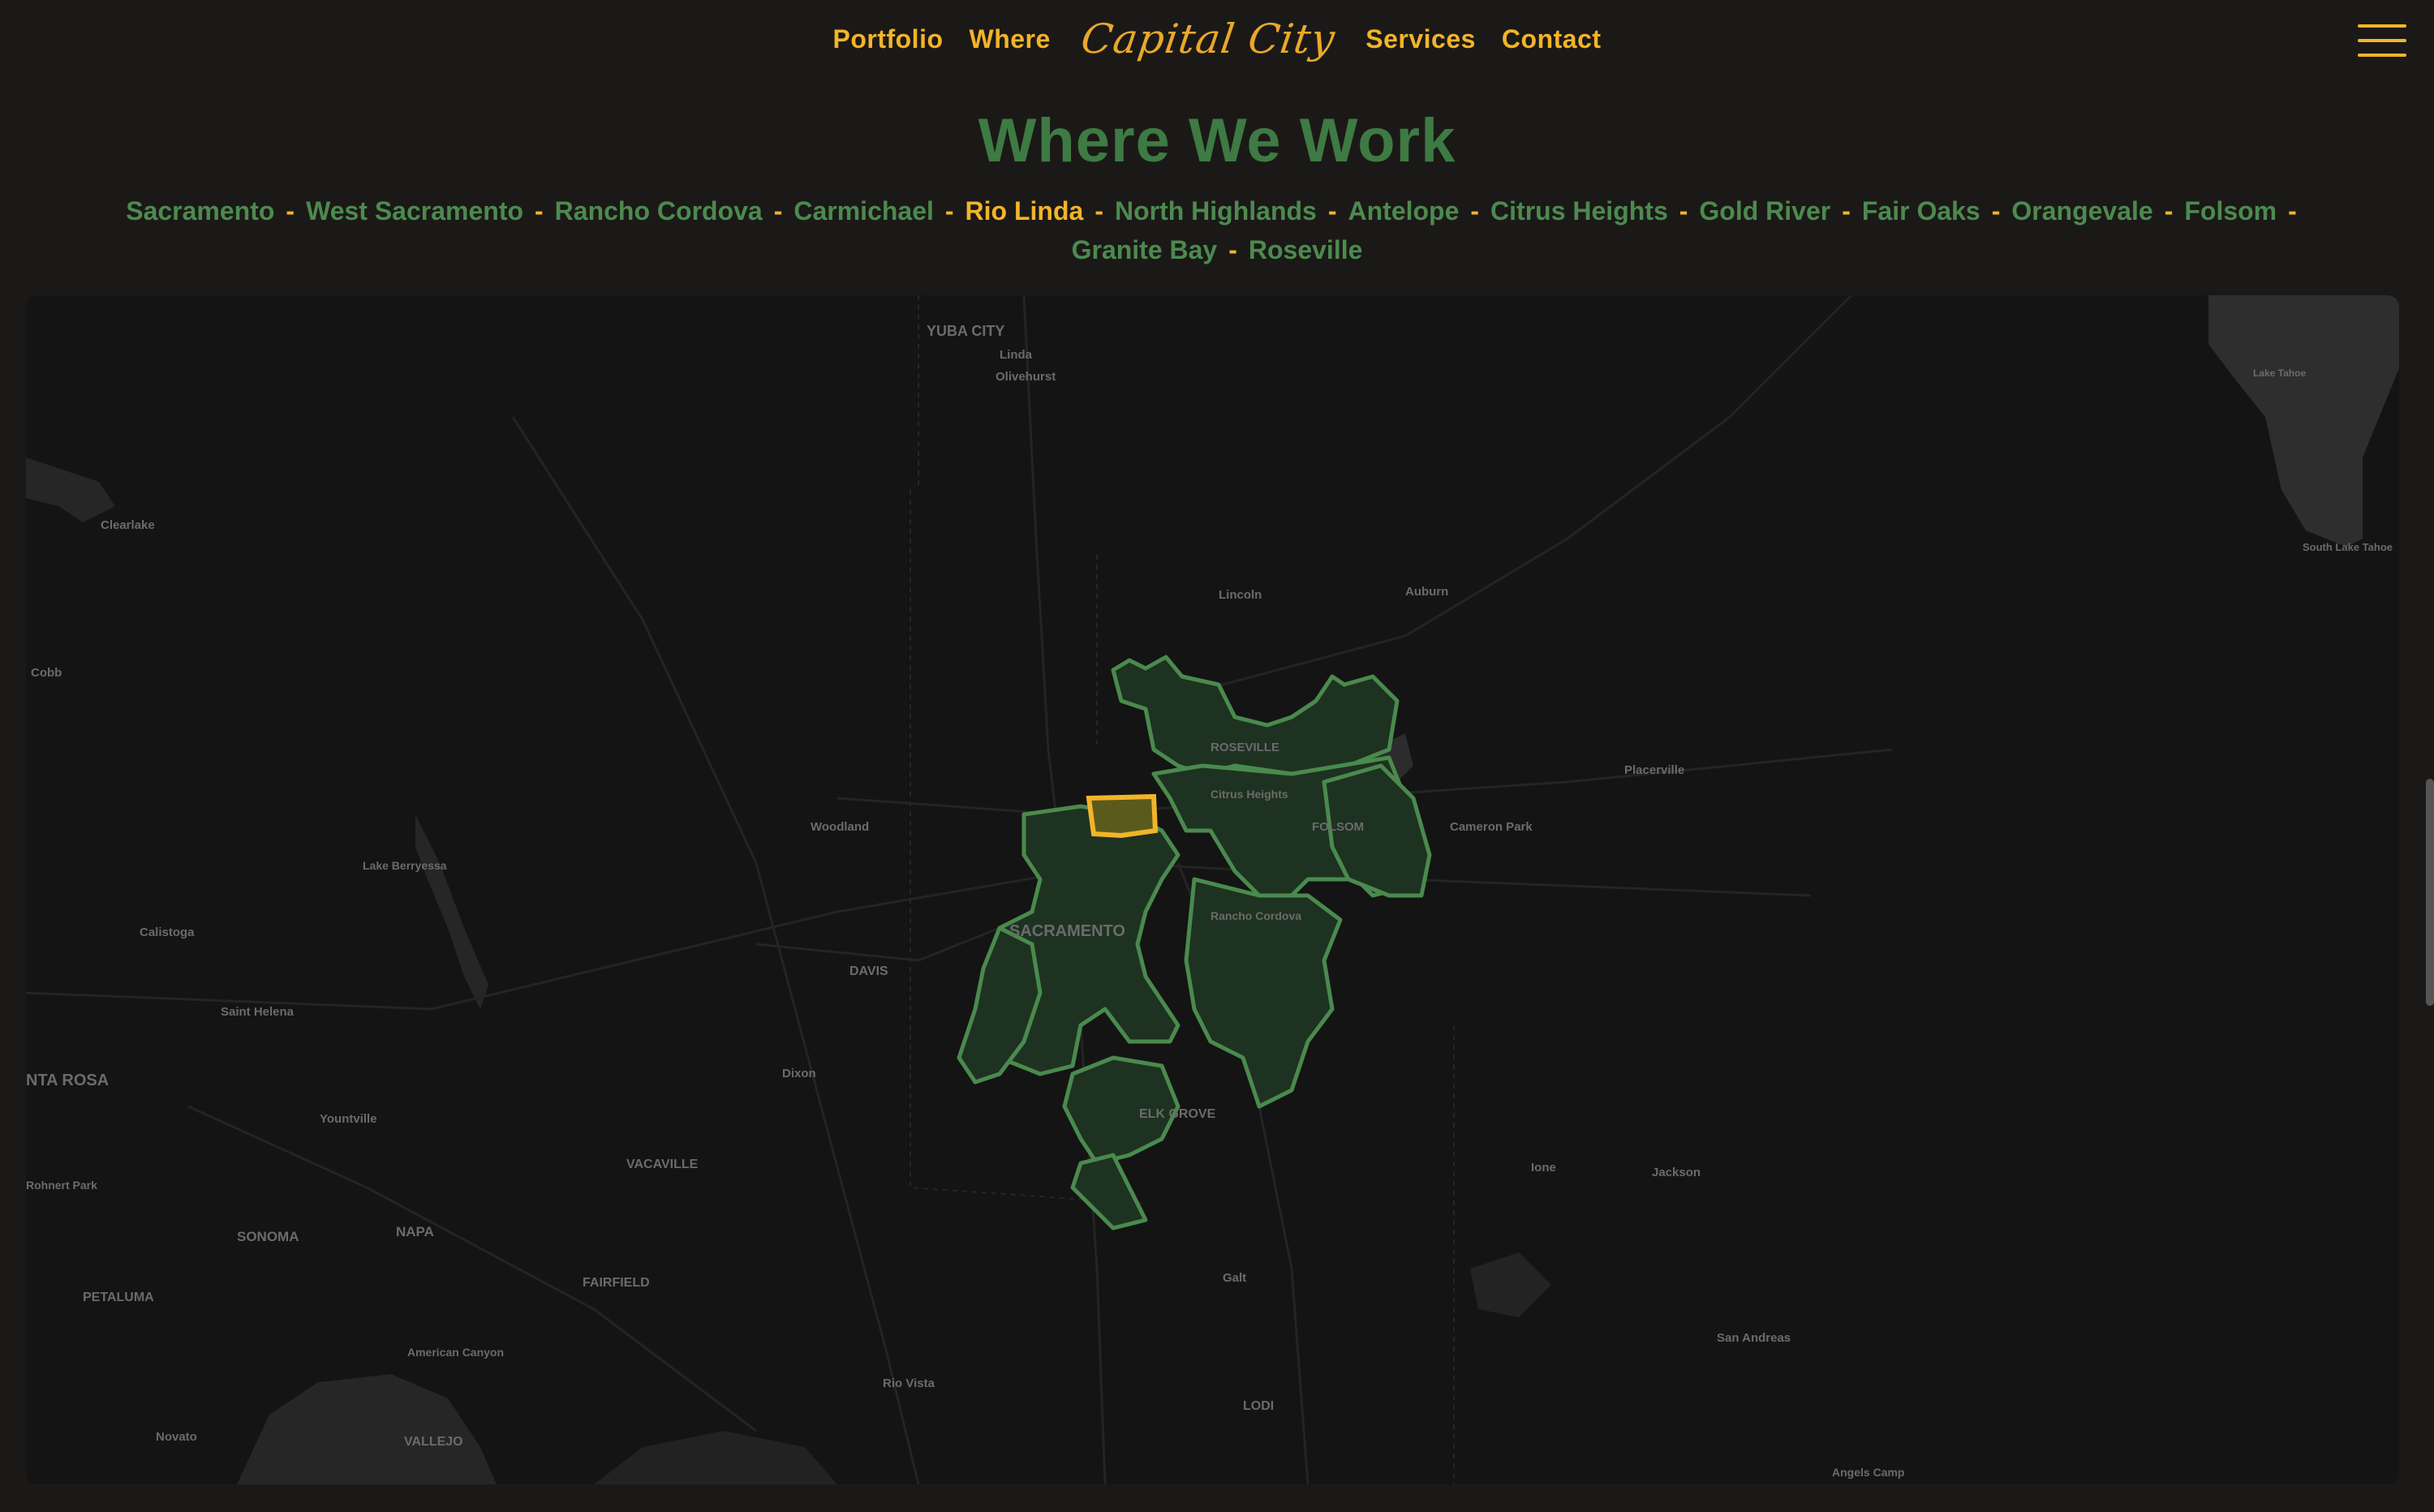  Describe the element at coordinates (1010, 39) in the screenshot. I see `nav-link-where: Where` at that location.